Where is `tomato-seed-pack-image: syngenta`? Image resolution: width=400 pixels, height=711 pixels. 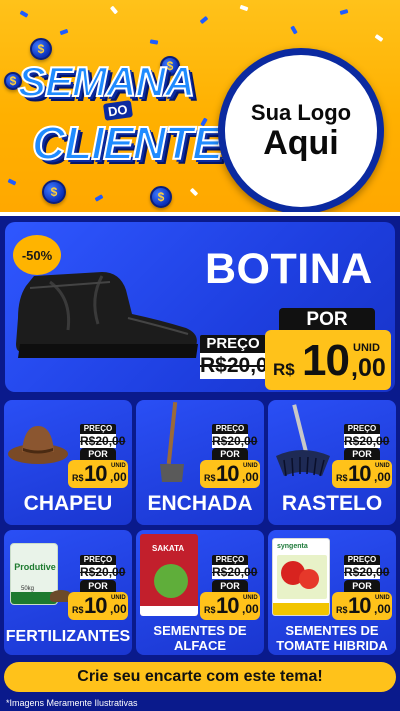
tomato-seed-pack-image: syngenta is located at coordinates (301, 577).